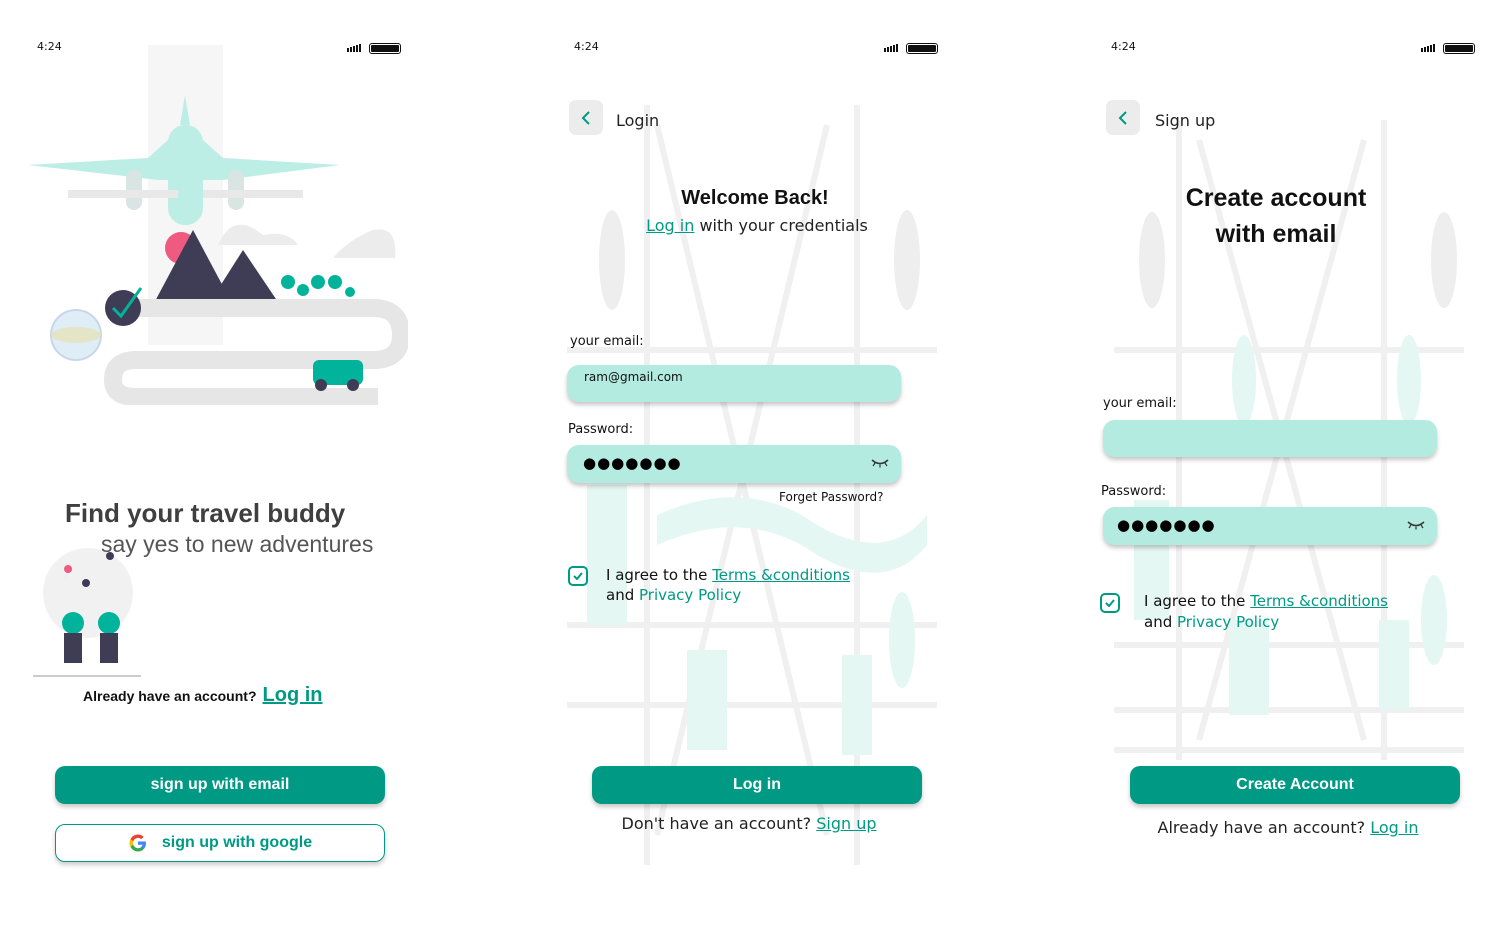  Describe the element at coordinates (137, 843) in the screenshot. I see `google-icon` at that location.